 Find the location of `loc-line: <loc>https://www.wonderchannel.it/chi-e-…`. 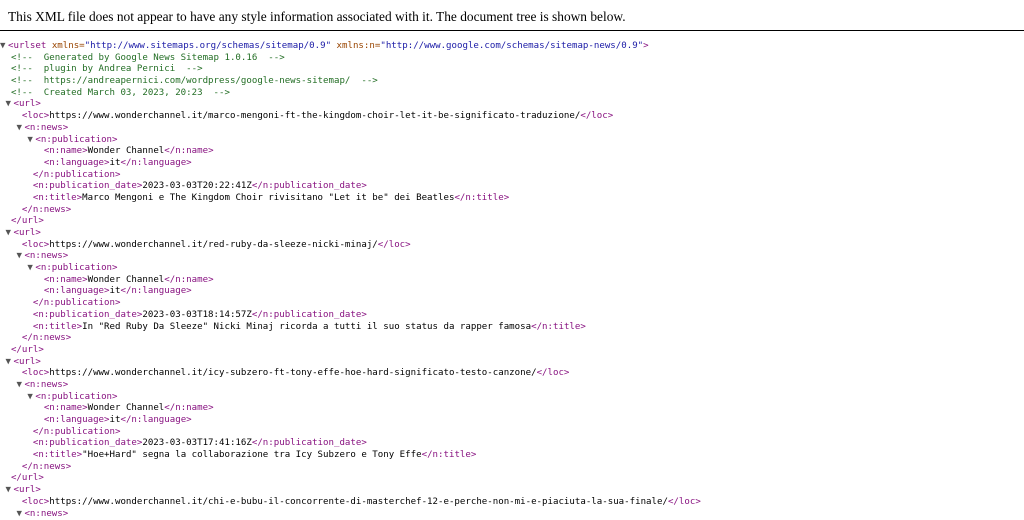

loc-line: <loc>https://www.wonderchannel.it/chi-e-… is located at coordinates (512, 503).